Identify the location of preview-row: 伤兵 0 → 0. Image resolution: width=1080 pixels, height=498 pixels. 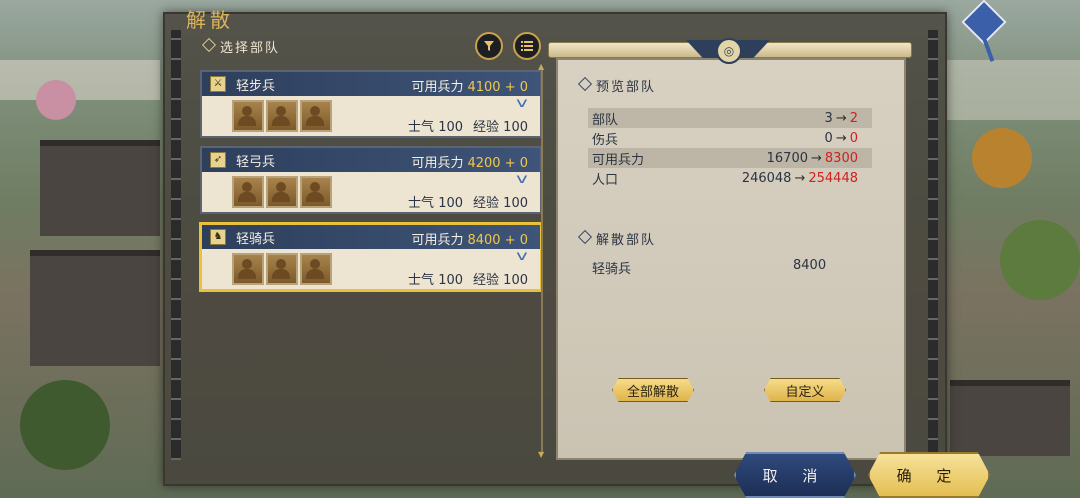
(725, 139).